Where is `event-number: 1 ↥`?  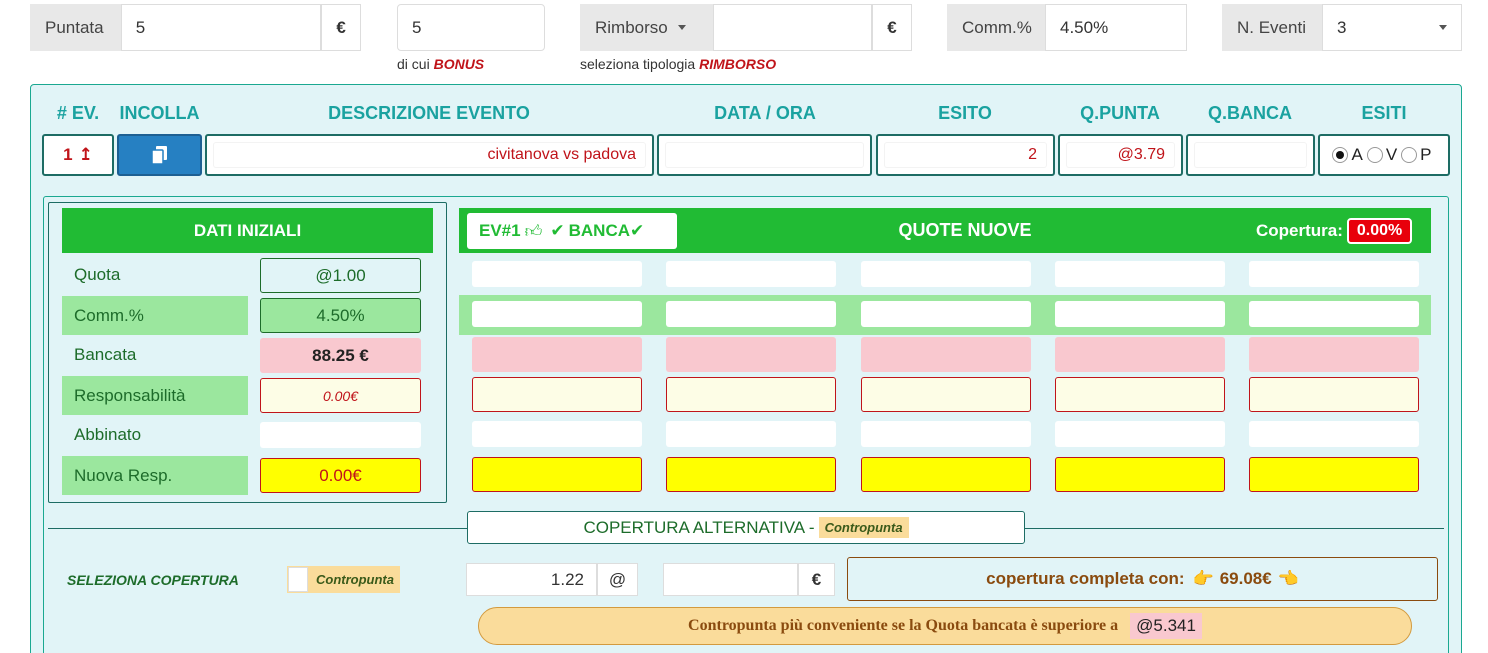
event-number: 1 ↥ is located at coordinates (78, 155).